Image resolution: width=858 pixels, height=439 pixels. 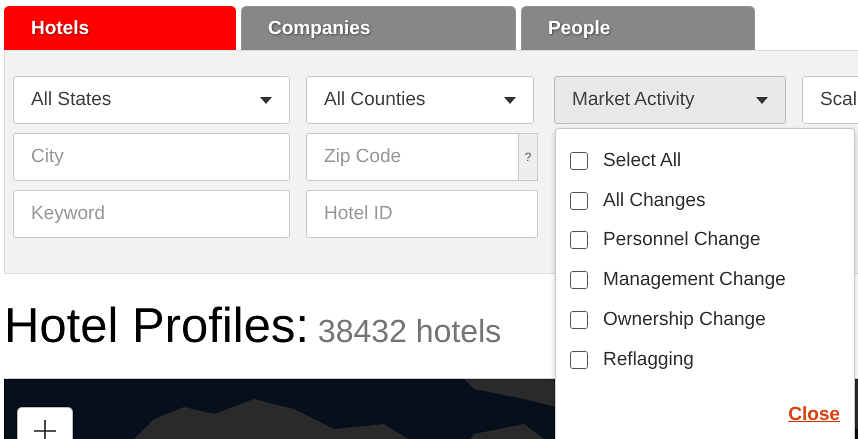 I want to click on close-link: Close, so click(x=814, y=415).